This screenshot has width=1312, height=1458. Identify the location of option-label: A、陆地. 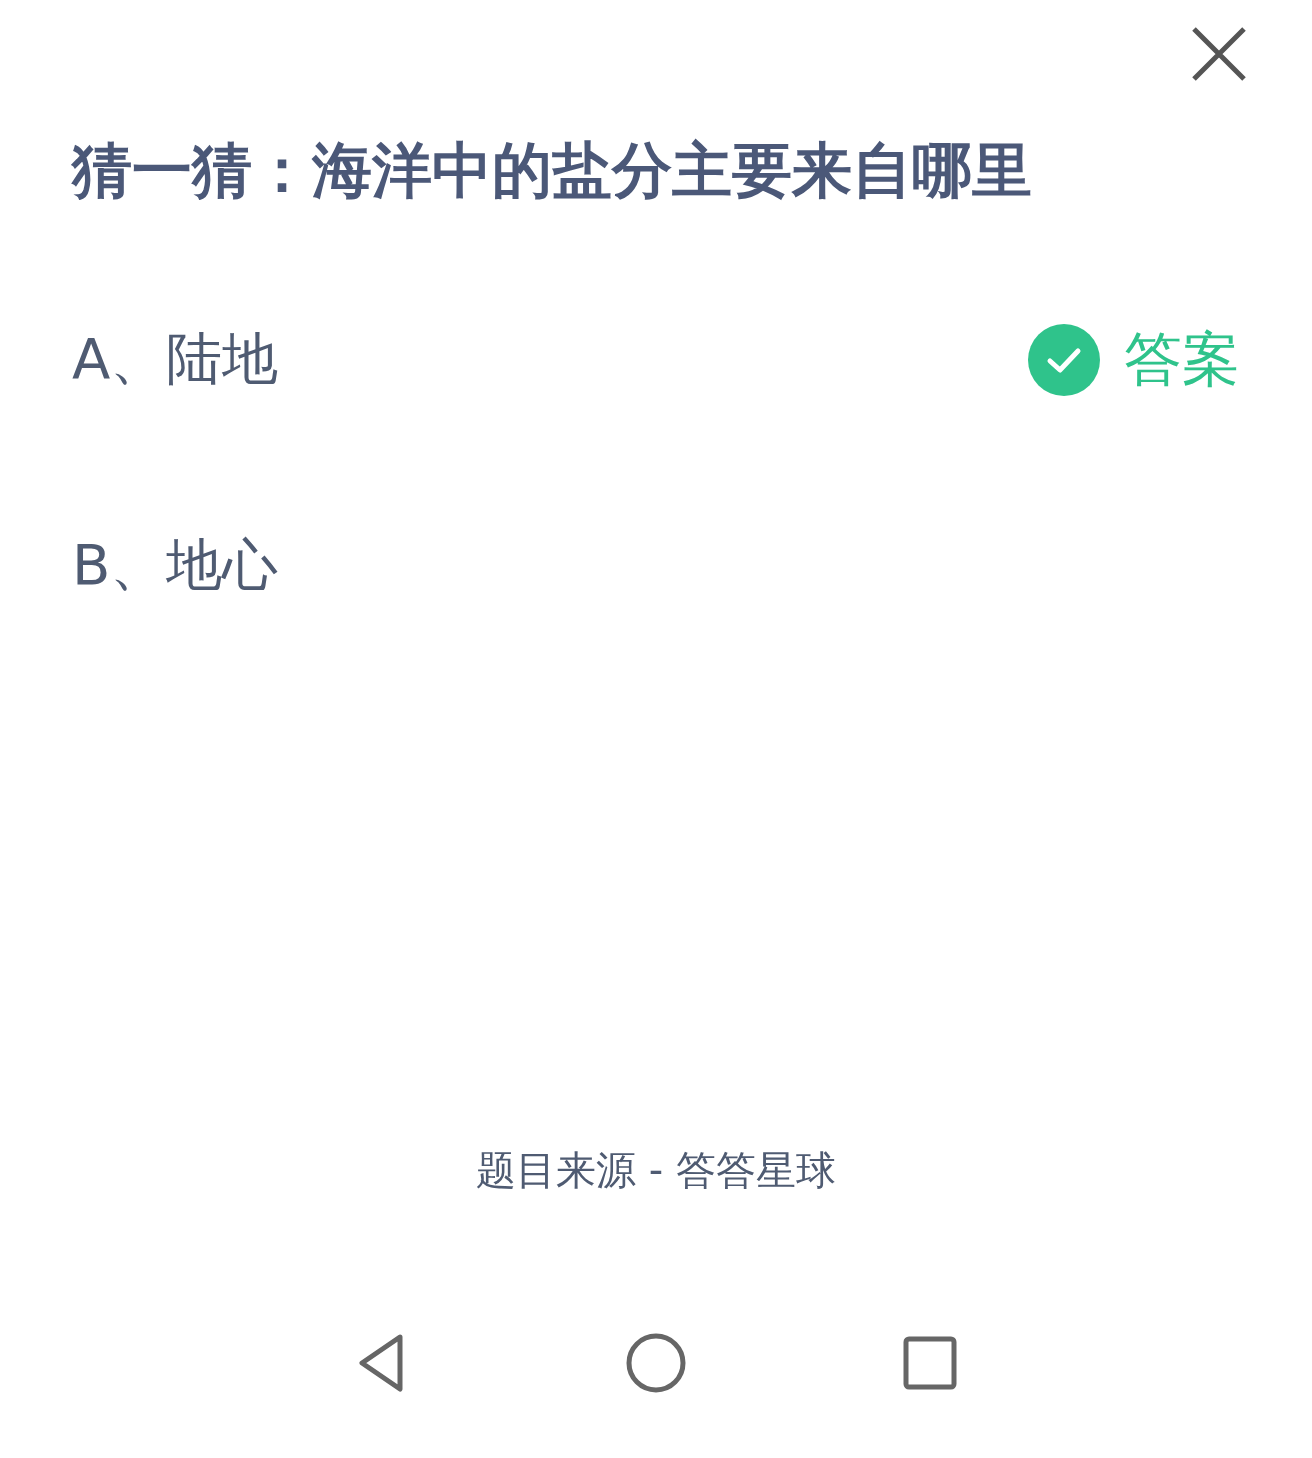
(175, 360).